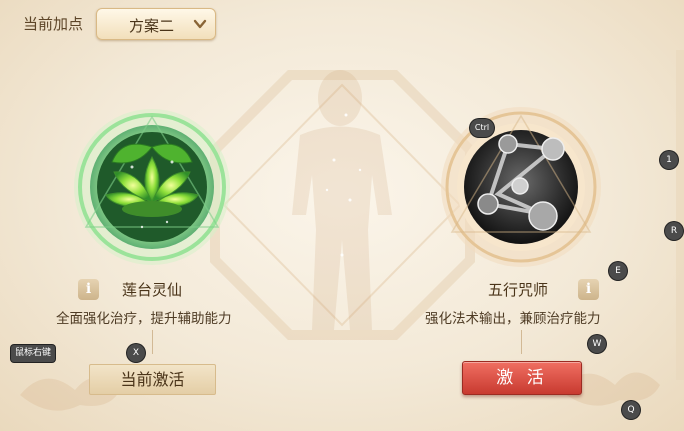 The width and height of the screenshot is (684, 431). I want to click on class-medallion-lotus, so click(152, 187).